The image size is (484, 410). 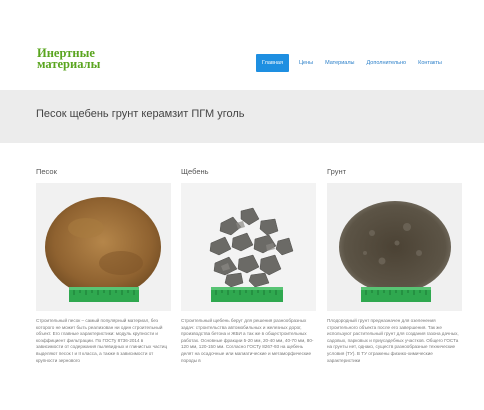 I want to click on product-title: Грунт, so click(x=337, y=171).